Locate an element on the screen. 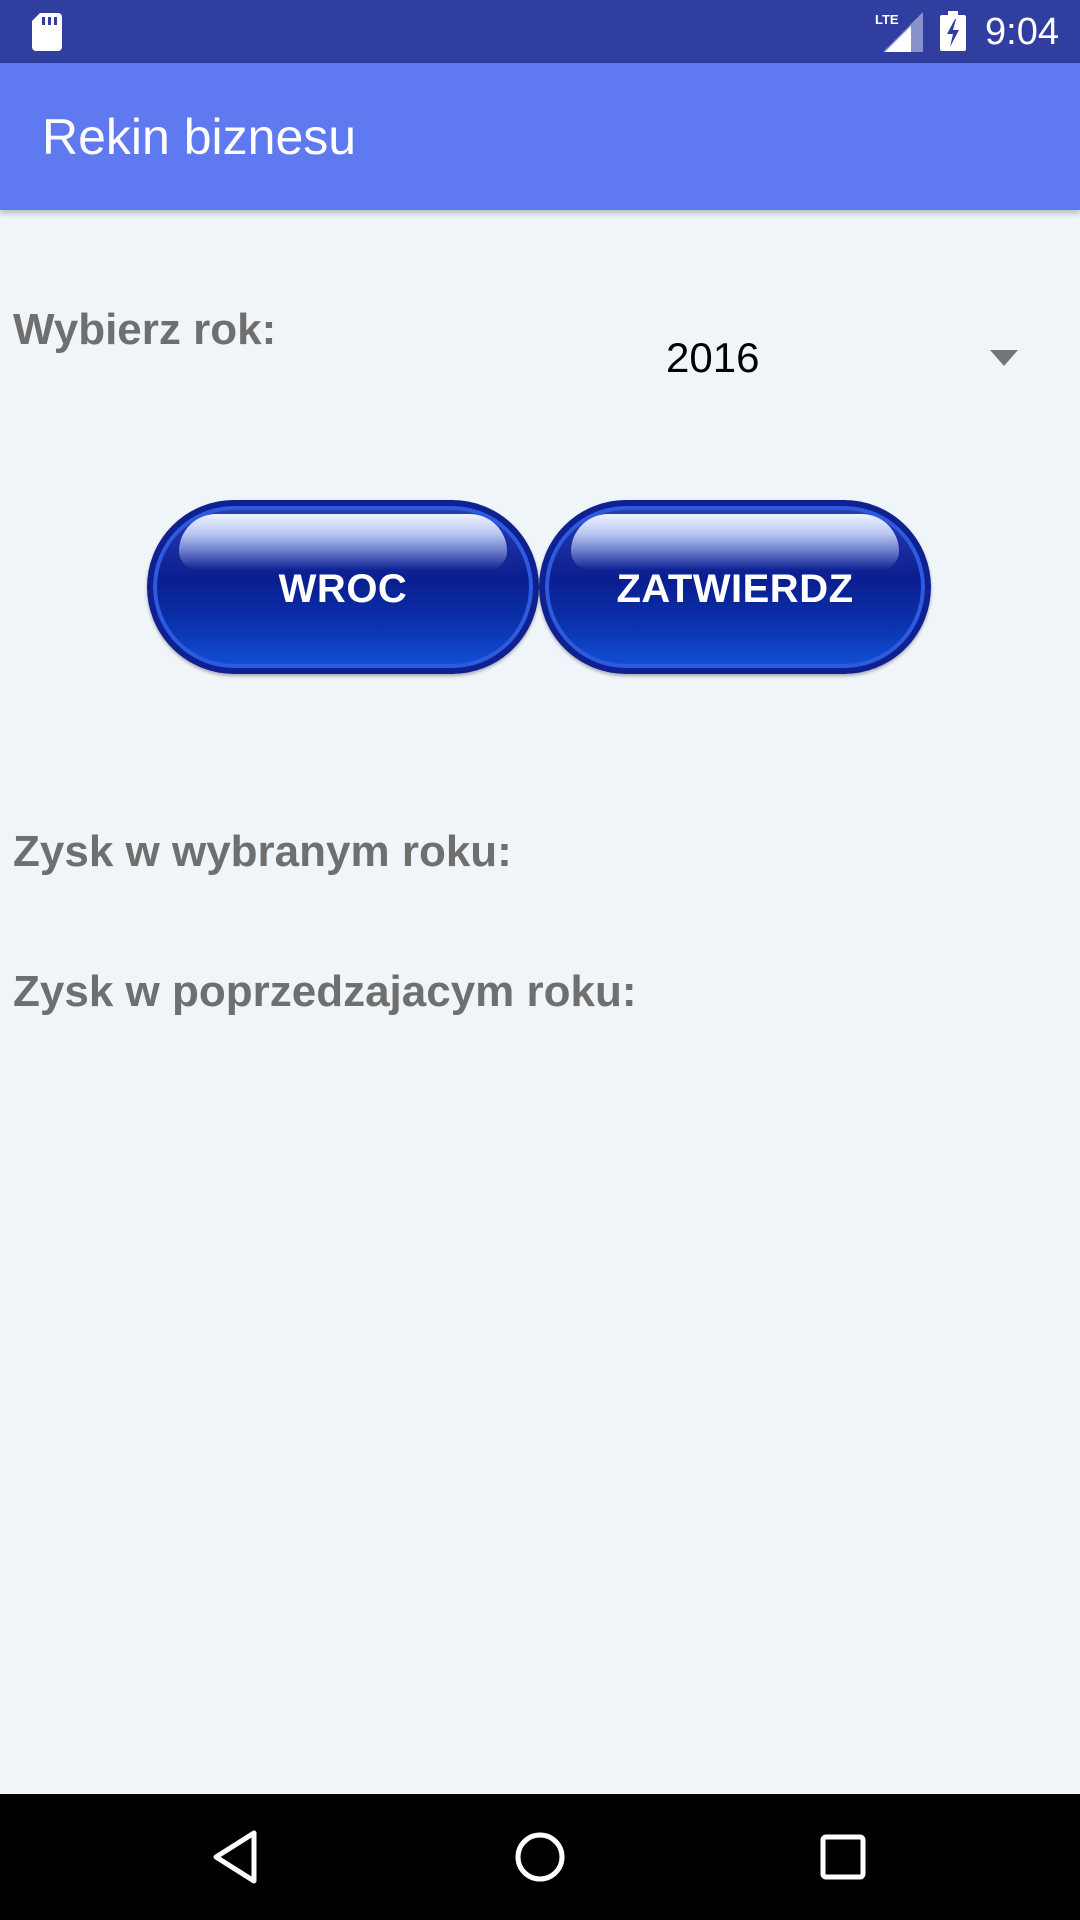 Image resolution: width=1080 pixels, height=1920 pixels. previous-year-profit-label: Zysk w poprzedzajacym roku: is located at coordinates (325, 991).